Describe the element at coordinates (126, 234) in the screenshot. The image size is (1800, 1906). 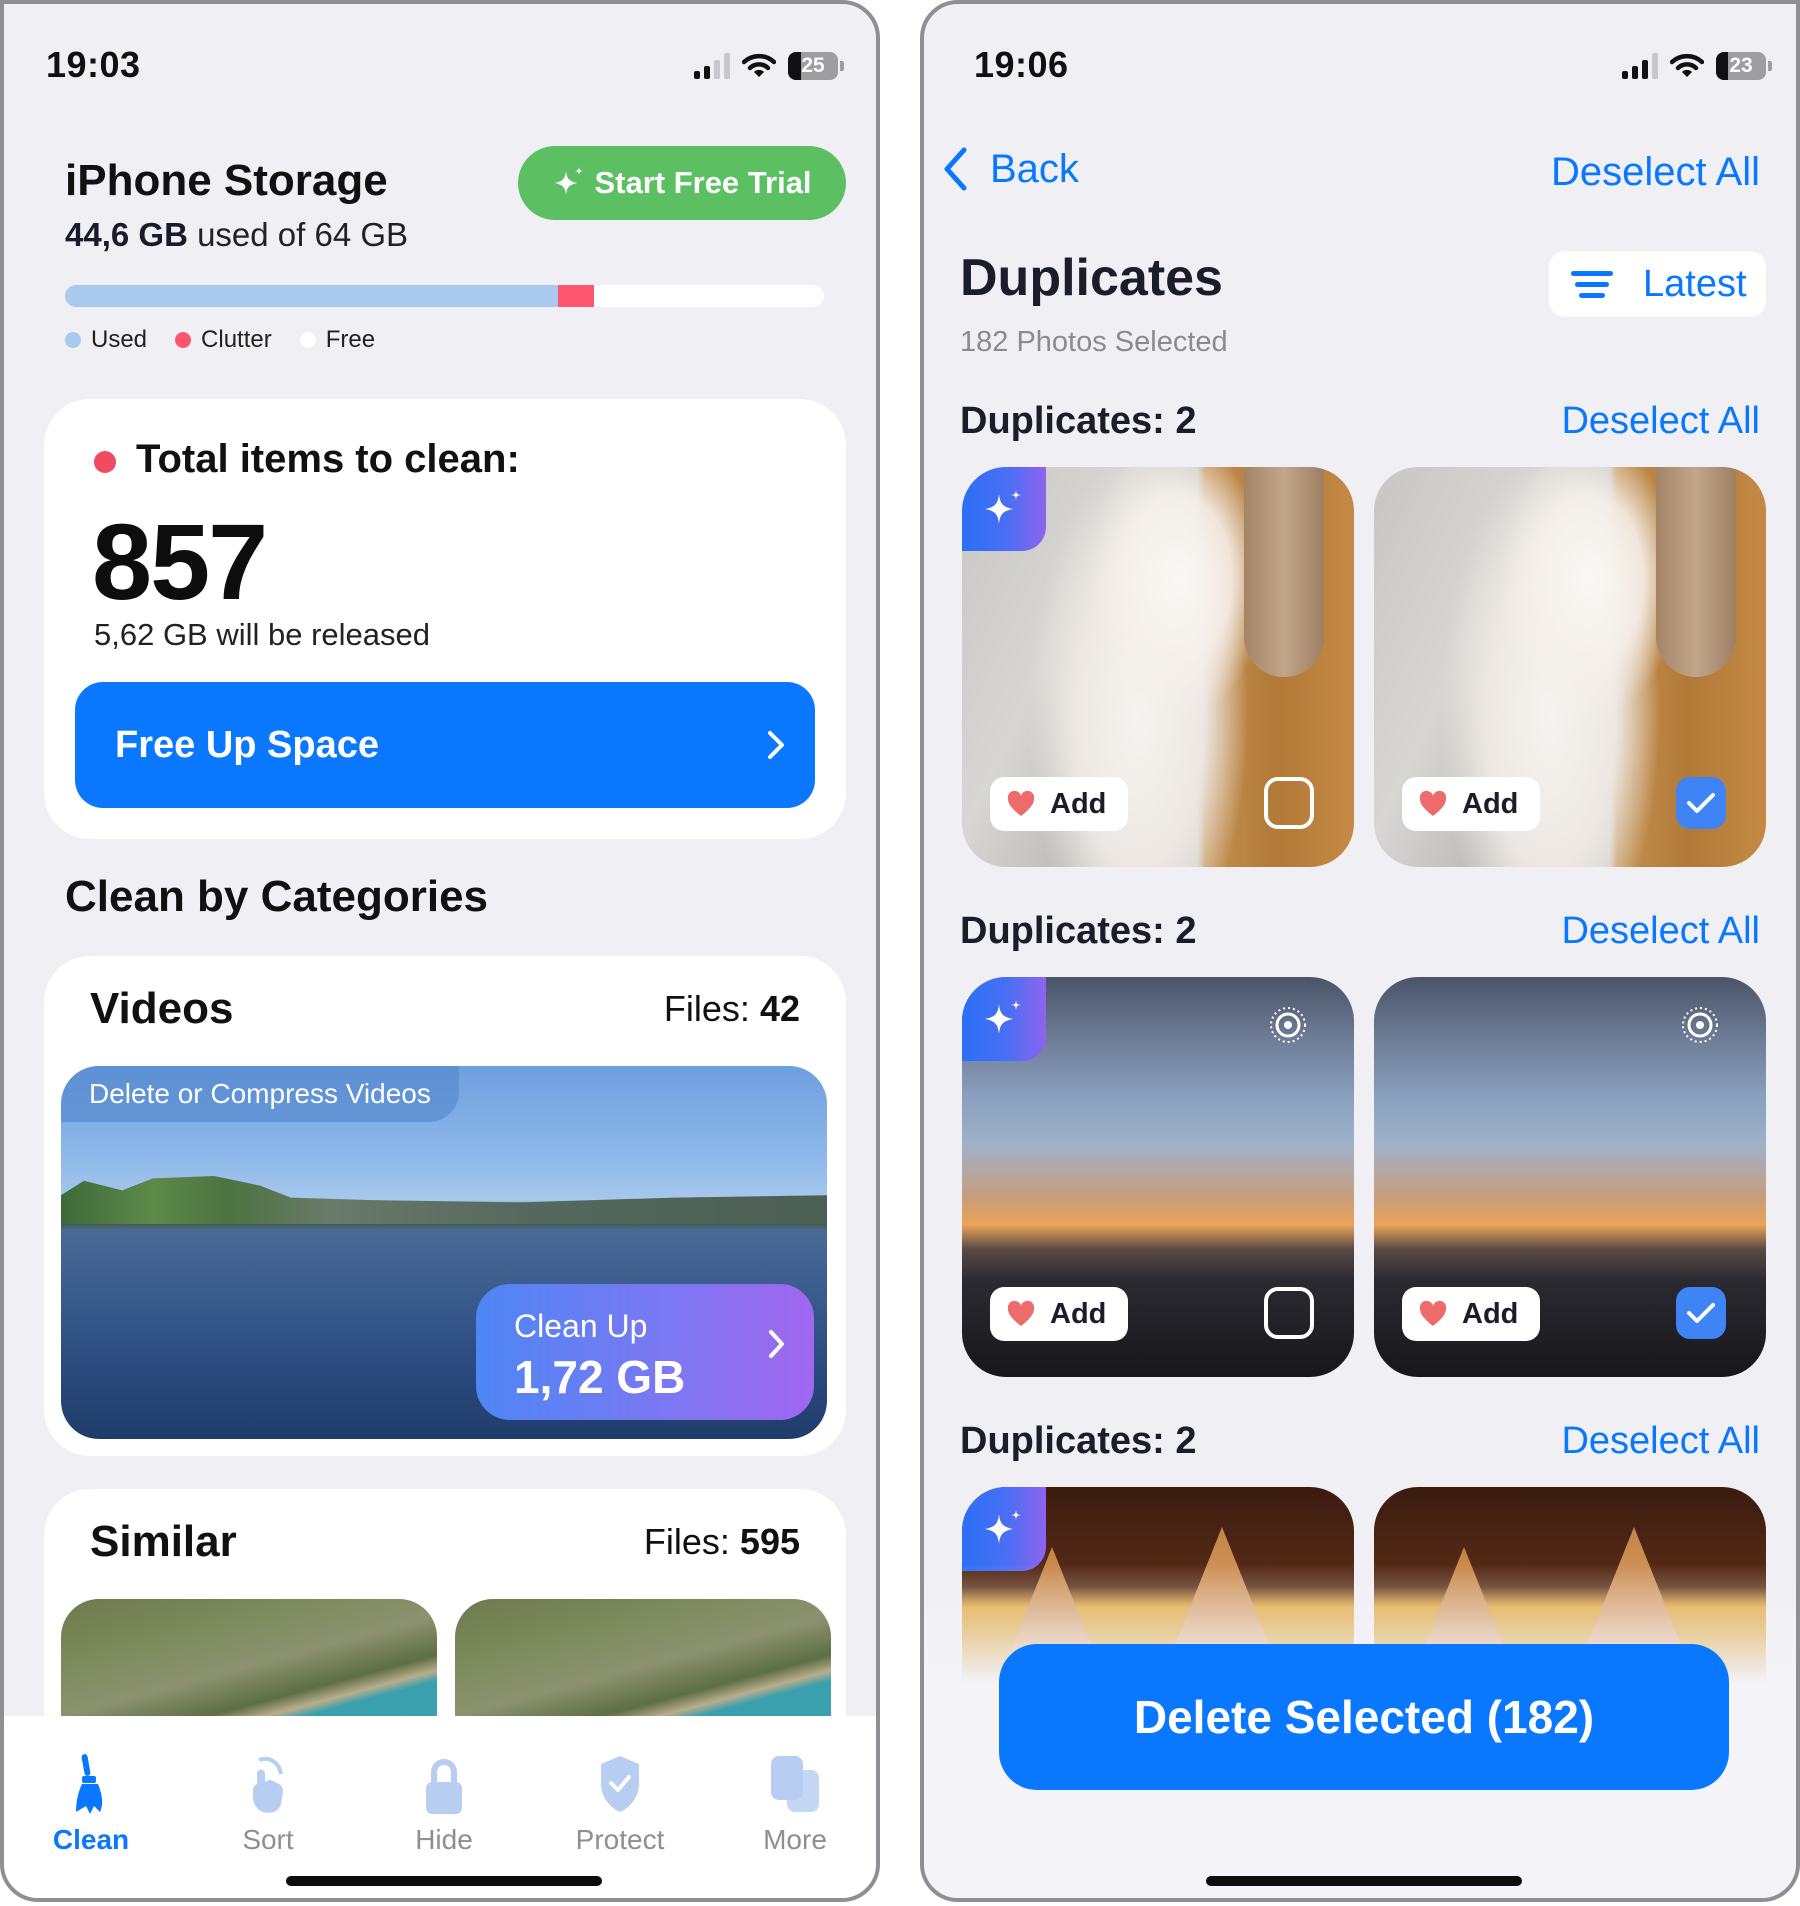
I see `storage-used-value: 44,6 GB` at that location.